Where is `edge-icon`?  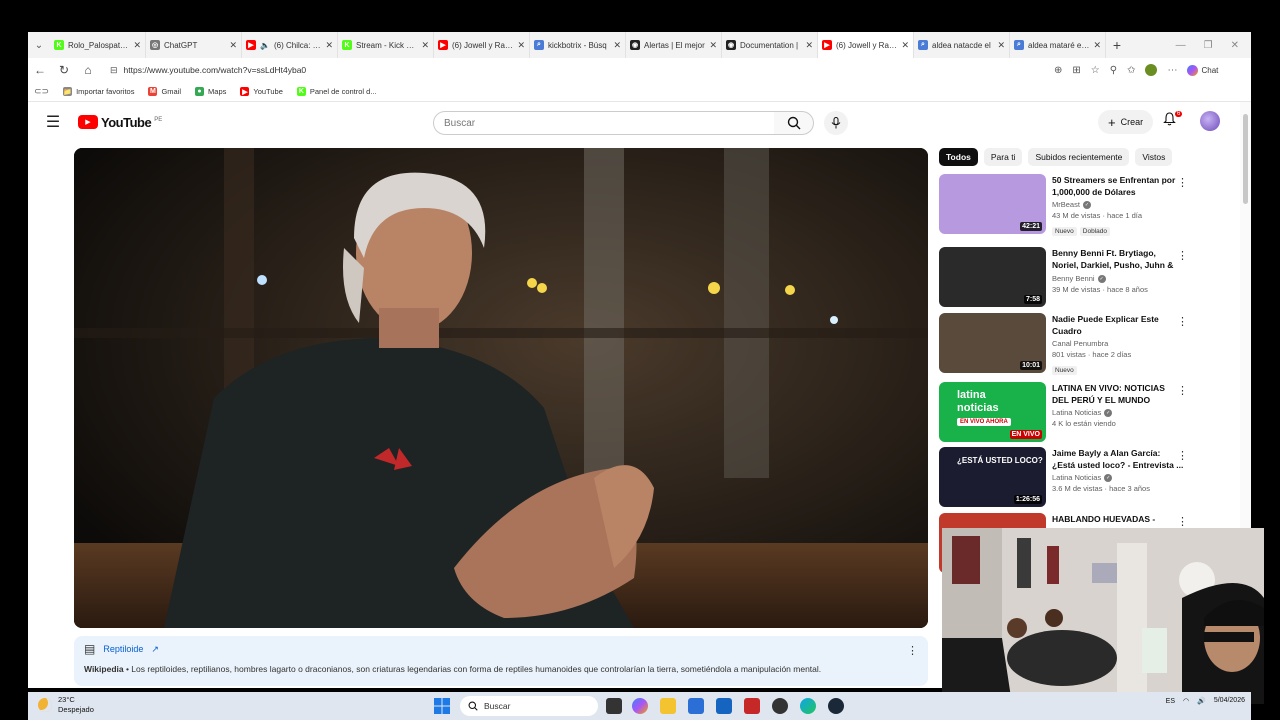 edge-icon is located at coordinates (808, 706).